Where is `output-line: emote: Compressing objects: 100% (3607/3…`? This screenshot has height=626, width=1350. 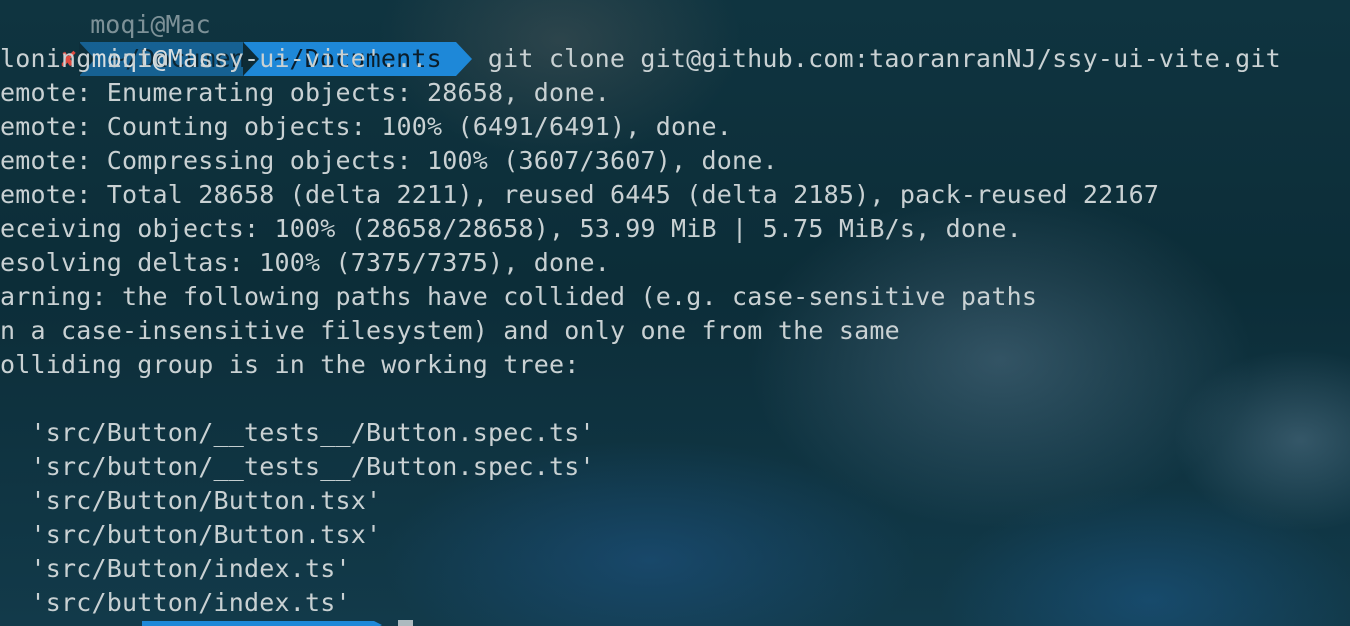 output-line: emote: Compressing objects: 100% (3607/3… is located at coordinates (389, 160).